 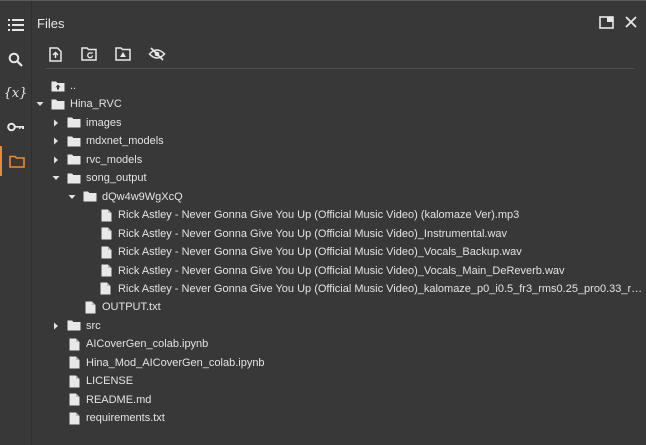 What do you see at coordinates (55, 54) in the screenshot?
I see `upload-file-icon` at bounding box center [55, 54].